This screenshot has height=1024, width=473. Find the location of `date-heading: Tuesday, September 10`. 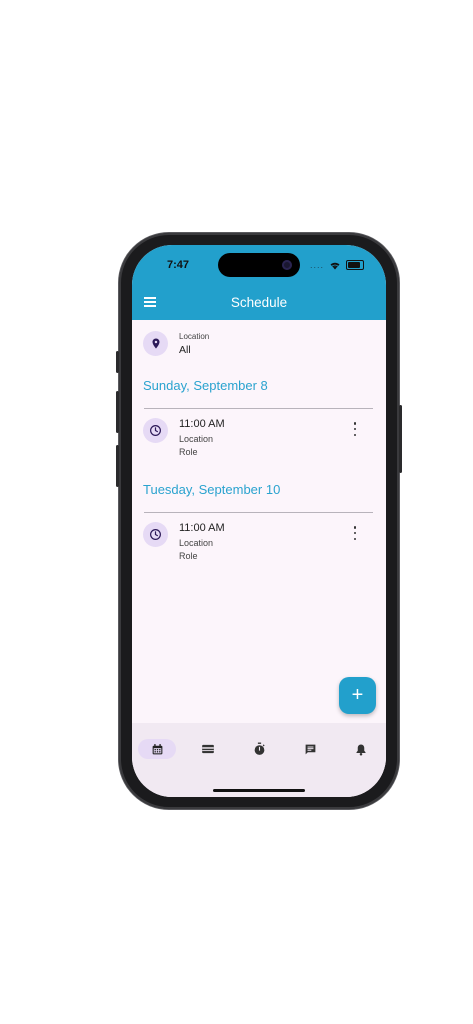

date-heading: Tuesday, September 10 is located at coordinates (212, 489).